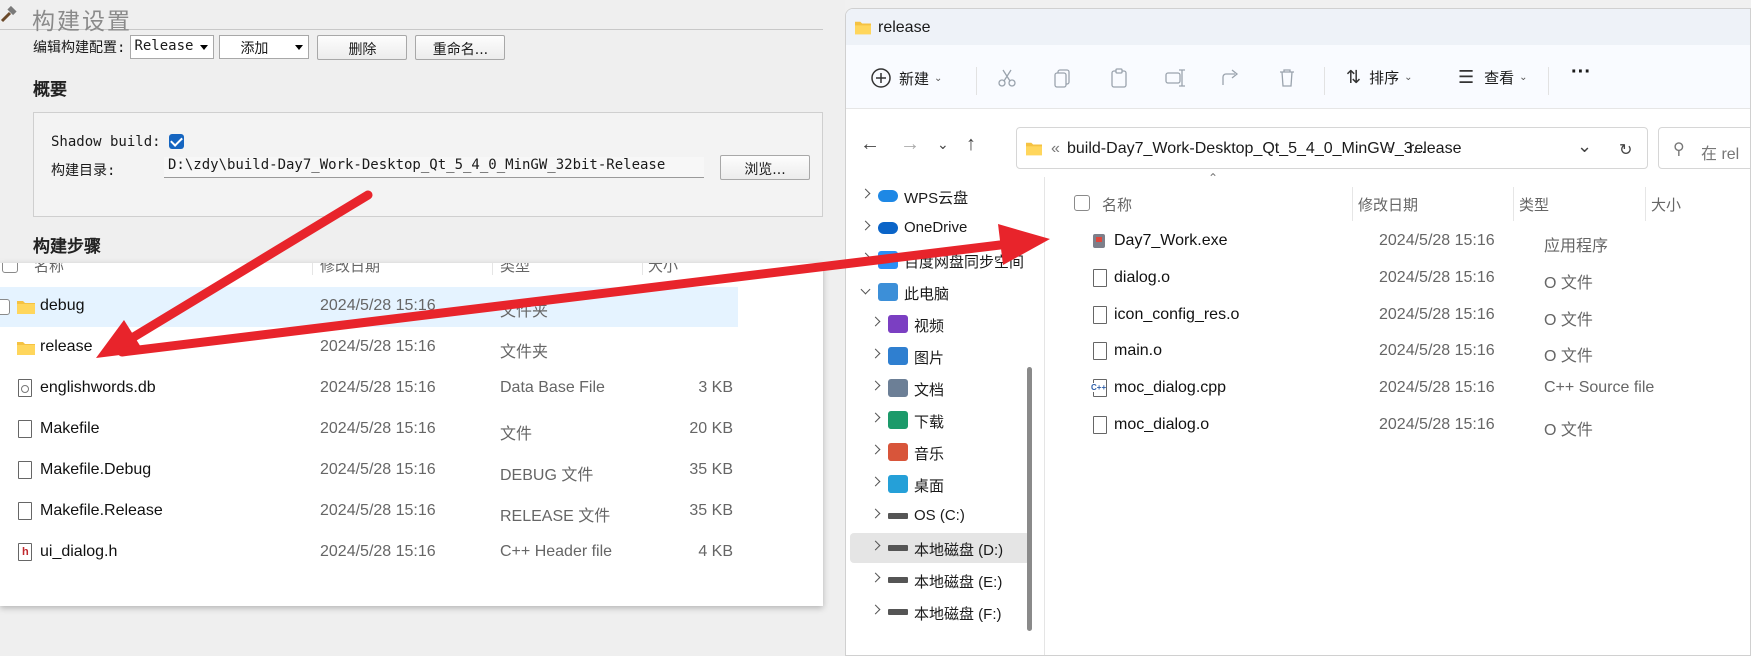  Describe the element at coordinates (906, 78) in the screenshot. I see `new-button: 新建 ⌄` at that location.